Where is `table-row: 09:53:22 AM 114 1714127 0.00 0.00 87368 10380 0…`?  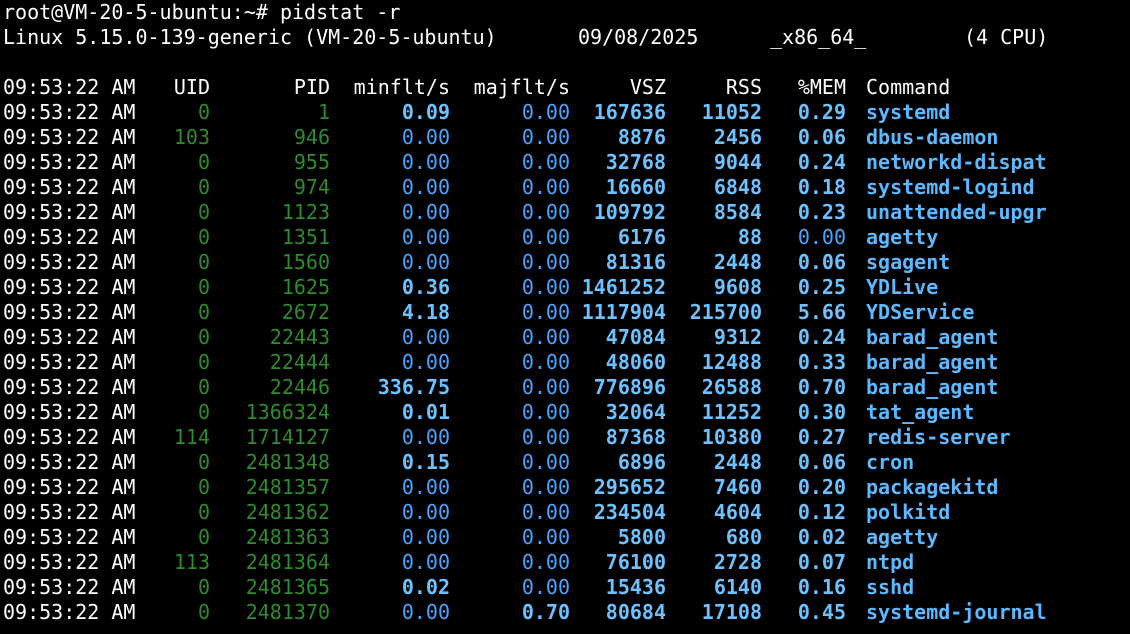
table-row: 09:53:22 AM 114 1714127 0.00 0.00 87368 10380 0… is located at coordinates (565, 437).